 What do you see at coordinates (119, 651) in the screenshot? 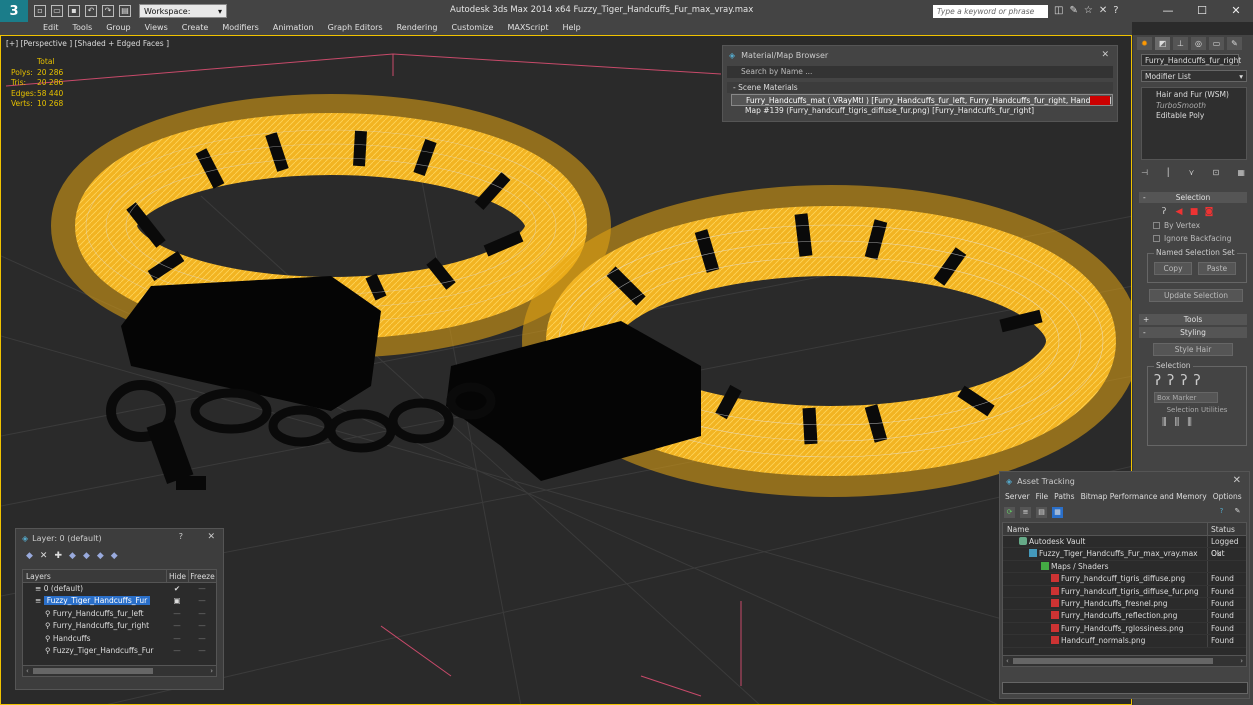
I see `table-row: ⚲ Fuzzy_Tiger_Handcuffs_Fur — —` at bounding box center [119, 651].